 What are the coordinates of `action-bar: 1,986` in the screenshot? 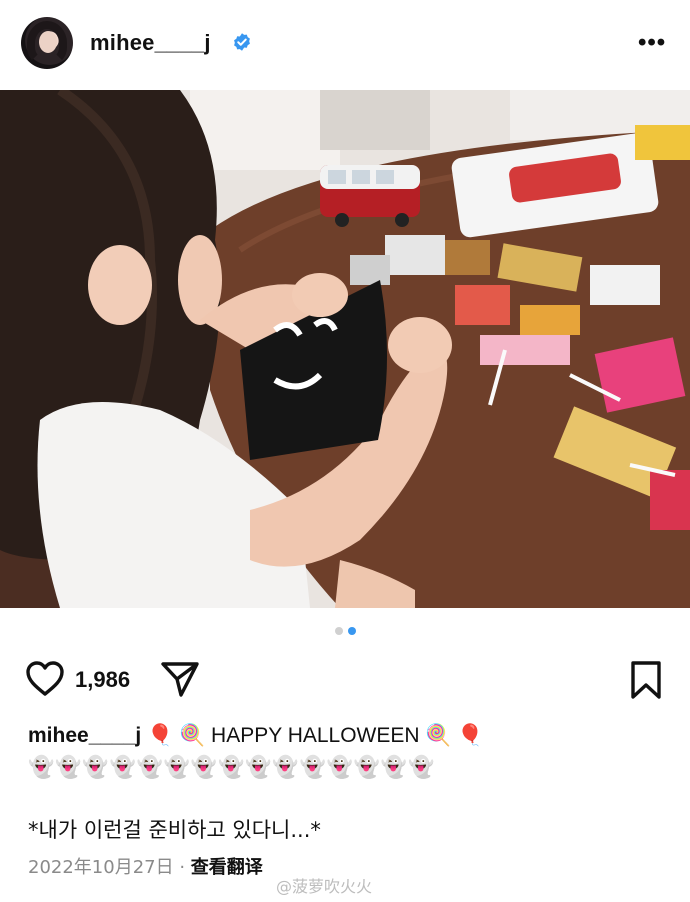 It's located at (345, 681).